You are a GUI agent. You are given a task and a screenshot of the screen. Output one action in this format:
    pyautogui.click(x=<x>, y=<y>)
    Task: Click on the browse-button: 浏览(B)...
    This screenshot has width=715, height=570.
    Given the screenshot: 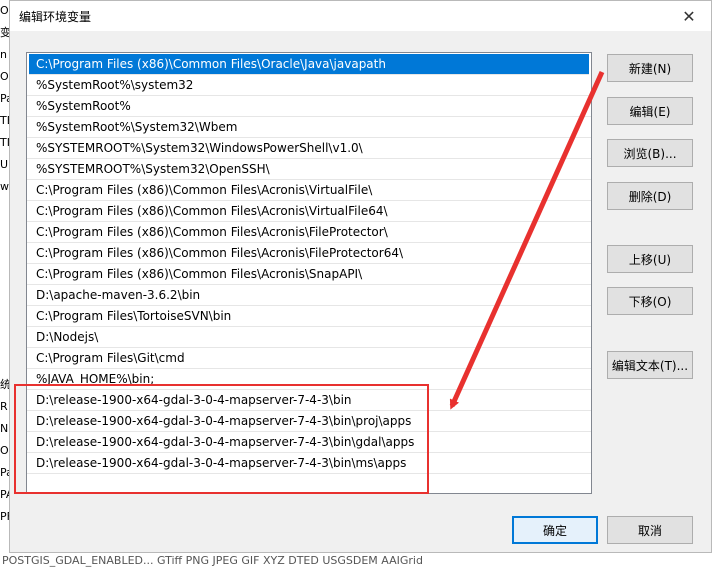 What is the action you would take?
    pyautogui.click(x=650, y=153)
    